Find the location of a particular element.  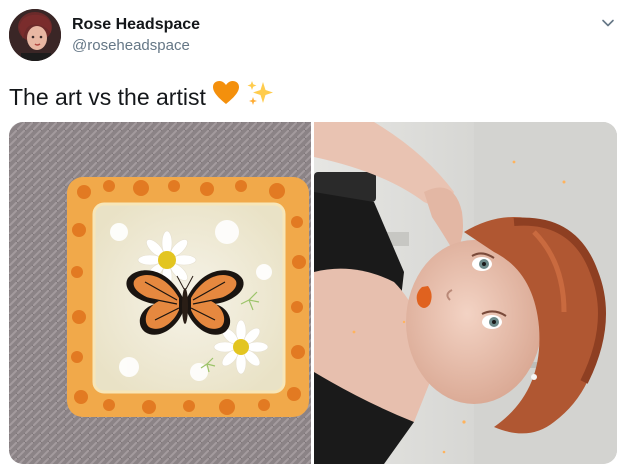

user-handle: @roseheadspace is located at coordinates (131, 46).